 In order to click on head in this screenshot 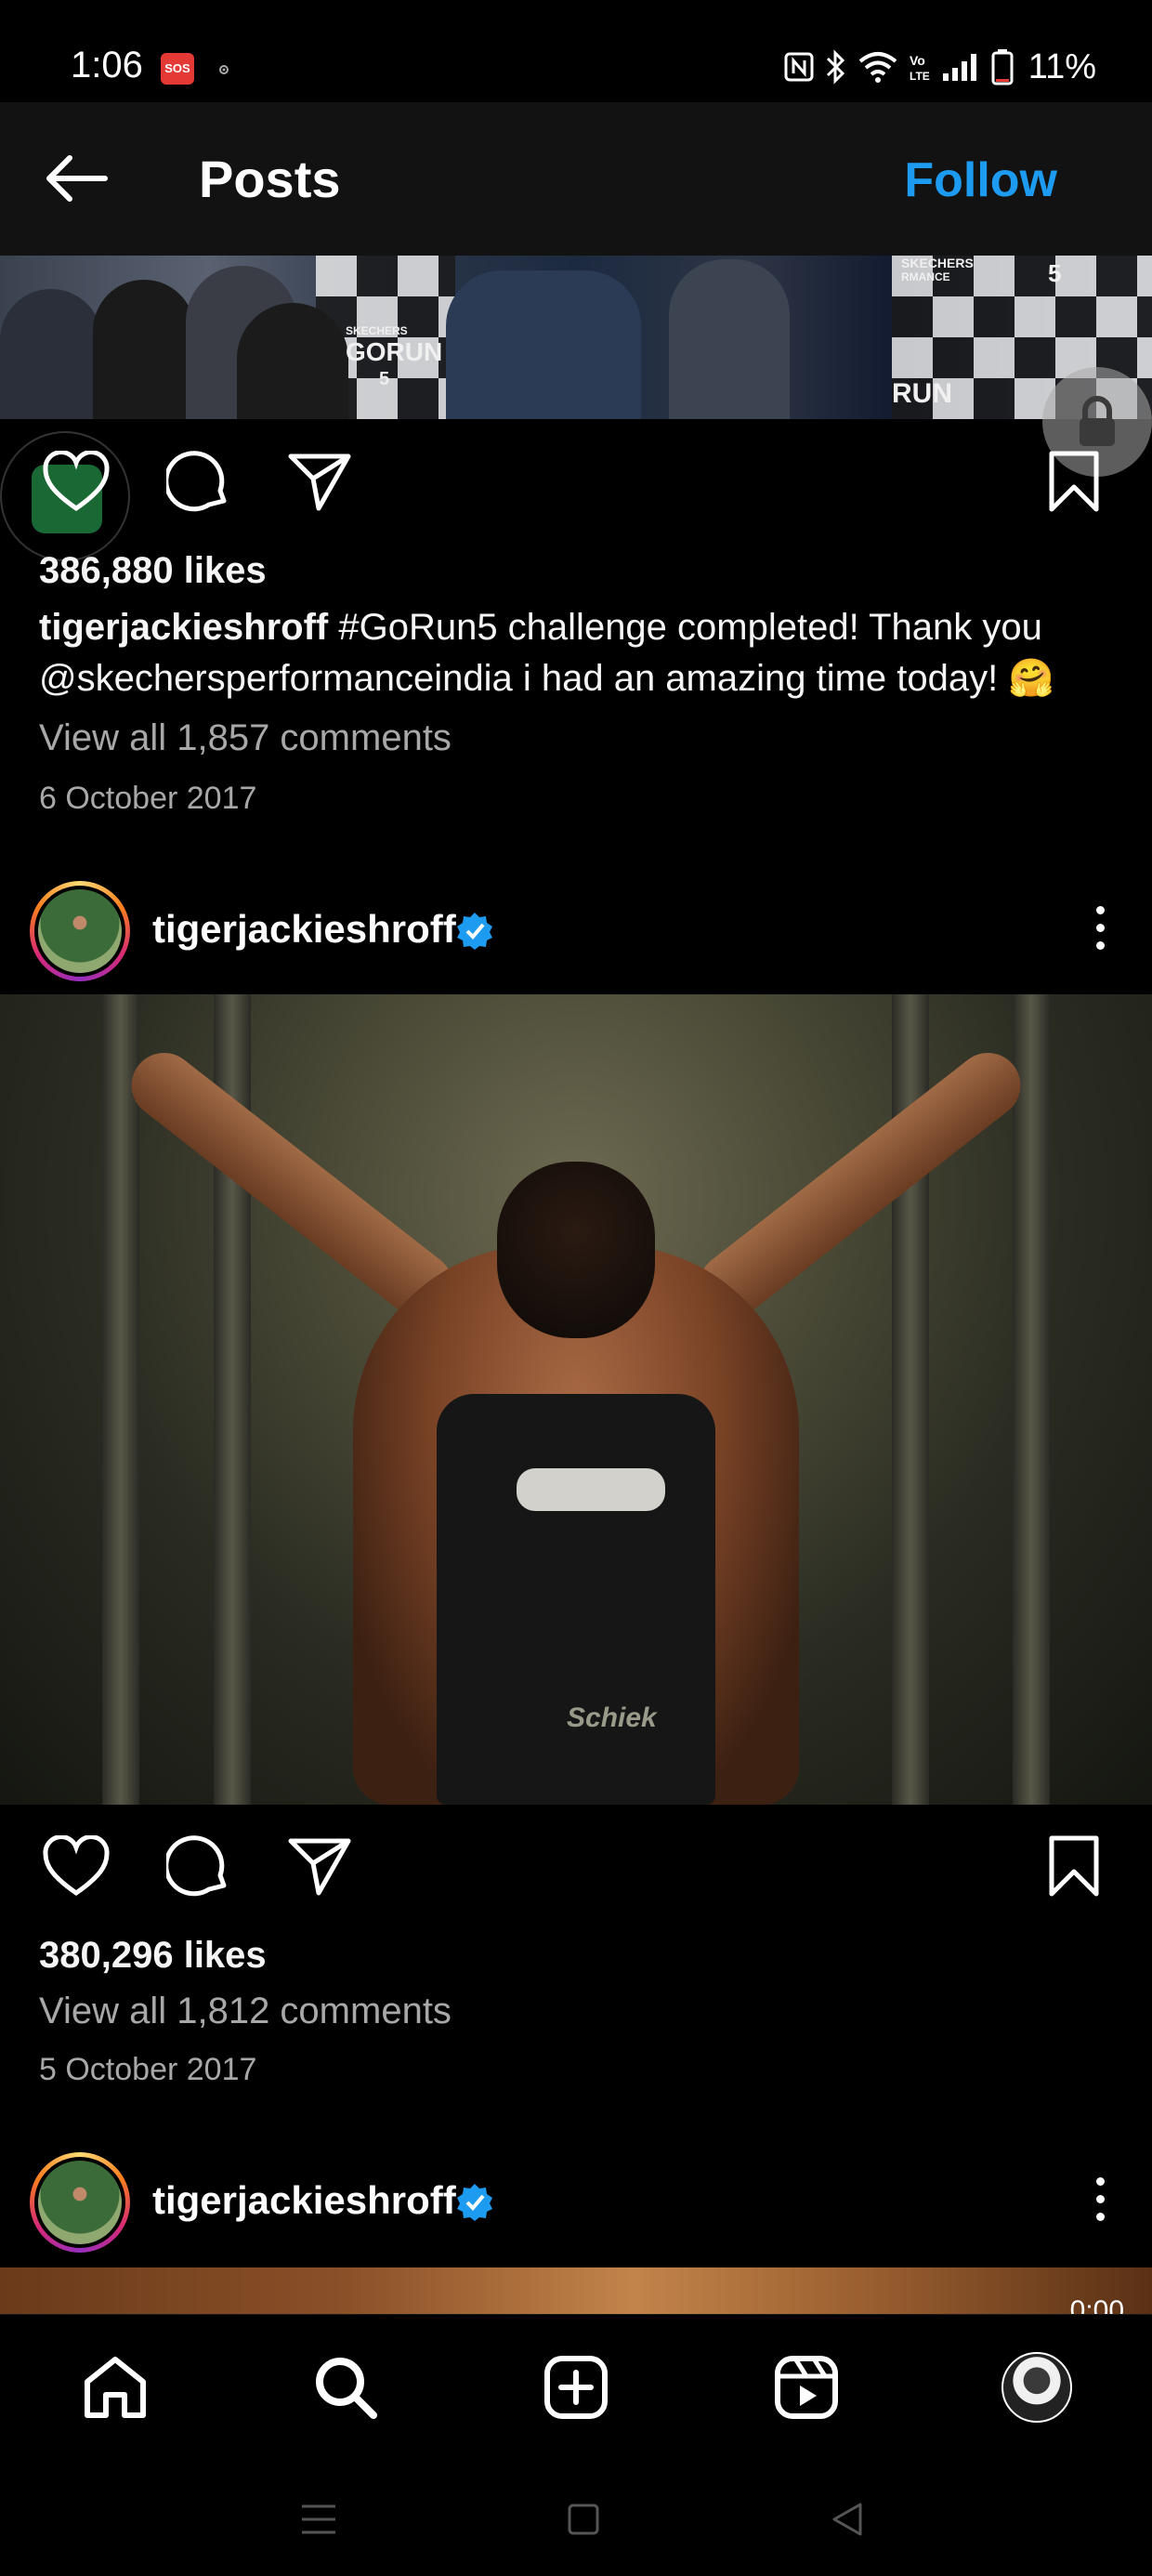, I will do `click(576, 1250)`.